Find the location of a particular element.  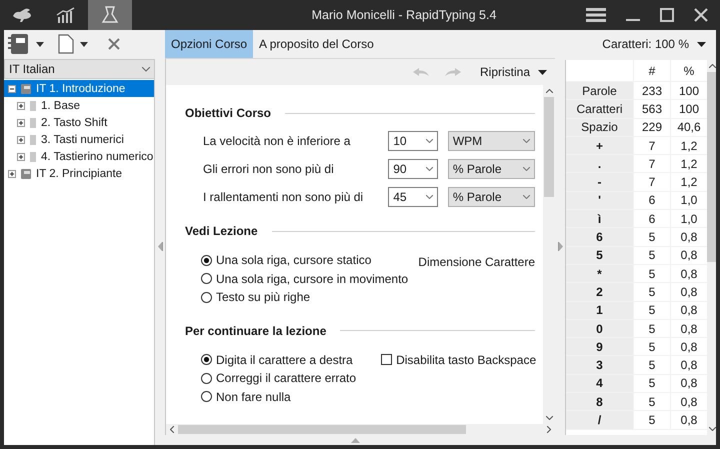

row-header: 2 is located at coordinates (599, 292).